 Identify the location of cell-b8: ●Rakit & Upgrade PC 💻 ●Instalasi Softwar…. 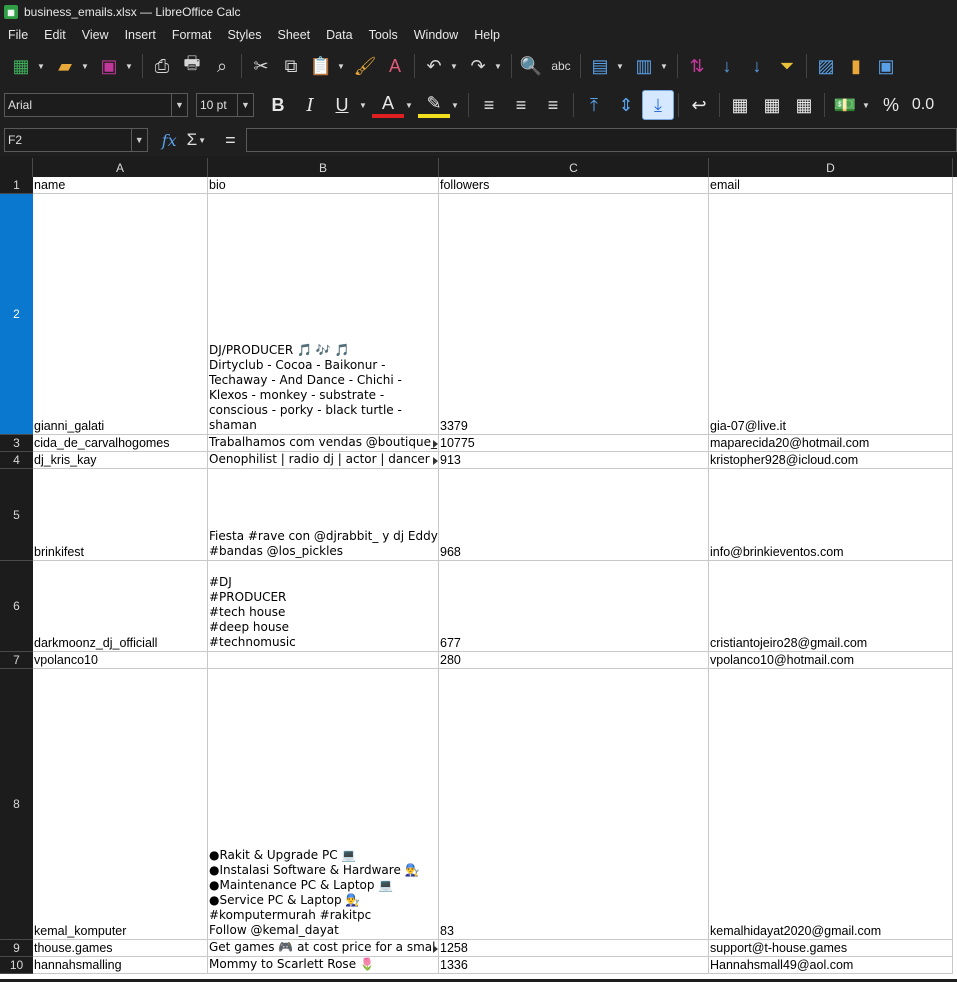
(323, 804).